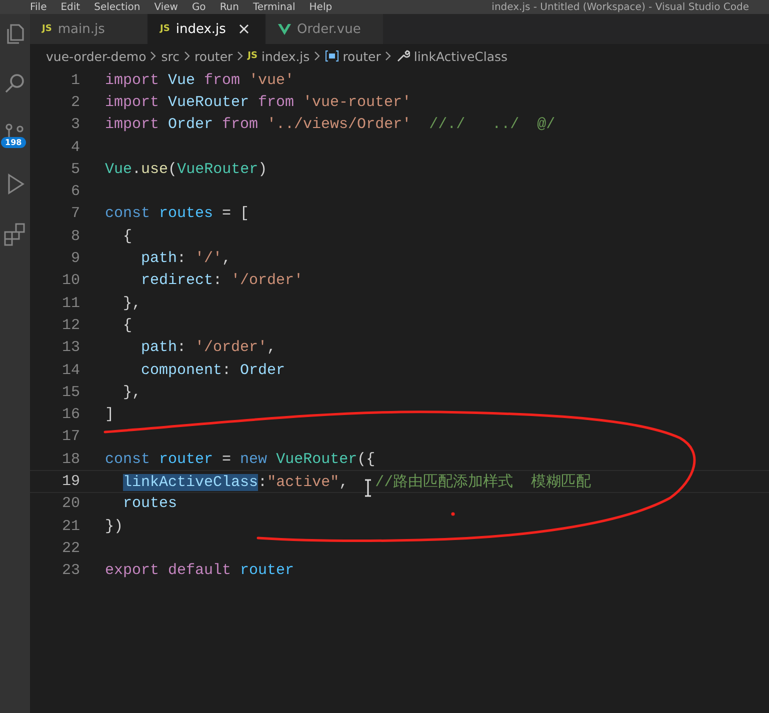 The width and height of the screenshot is (769, 713). I want to click on editor-tab: JS index.js, so click(207, 29).